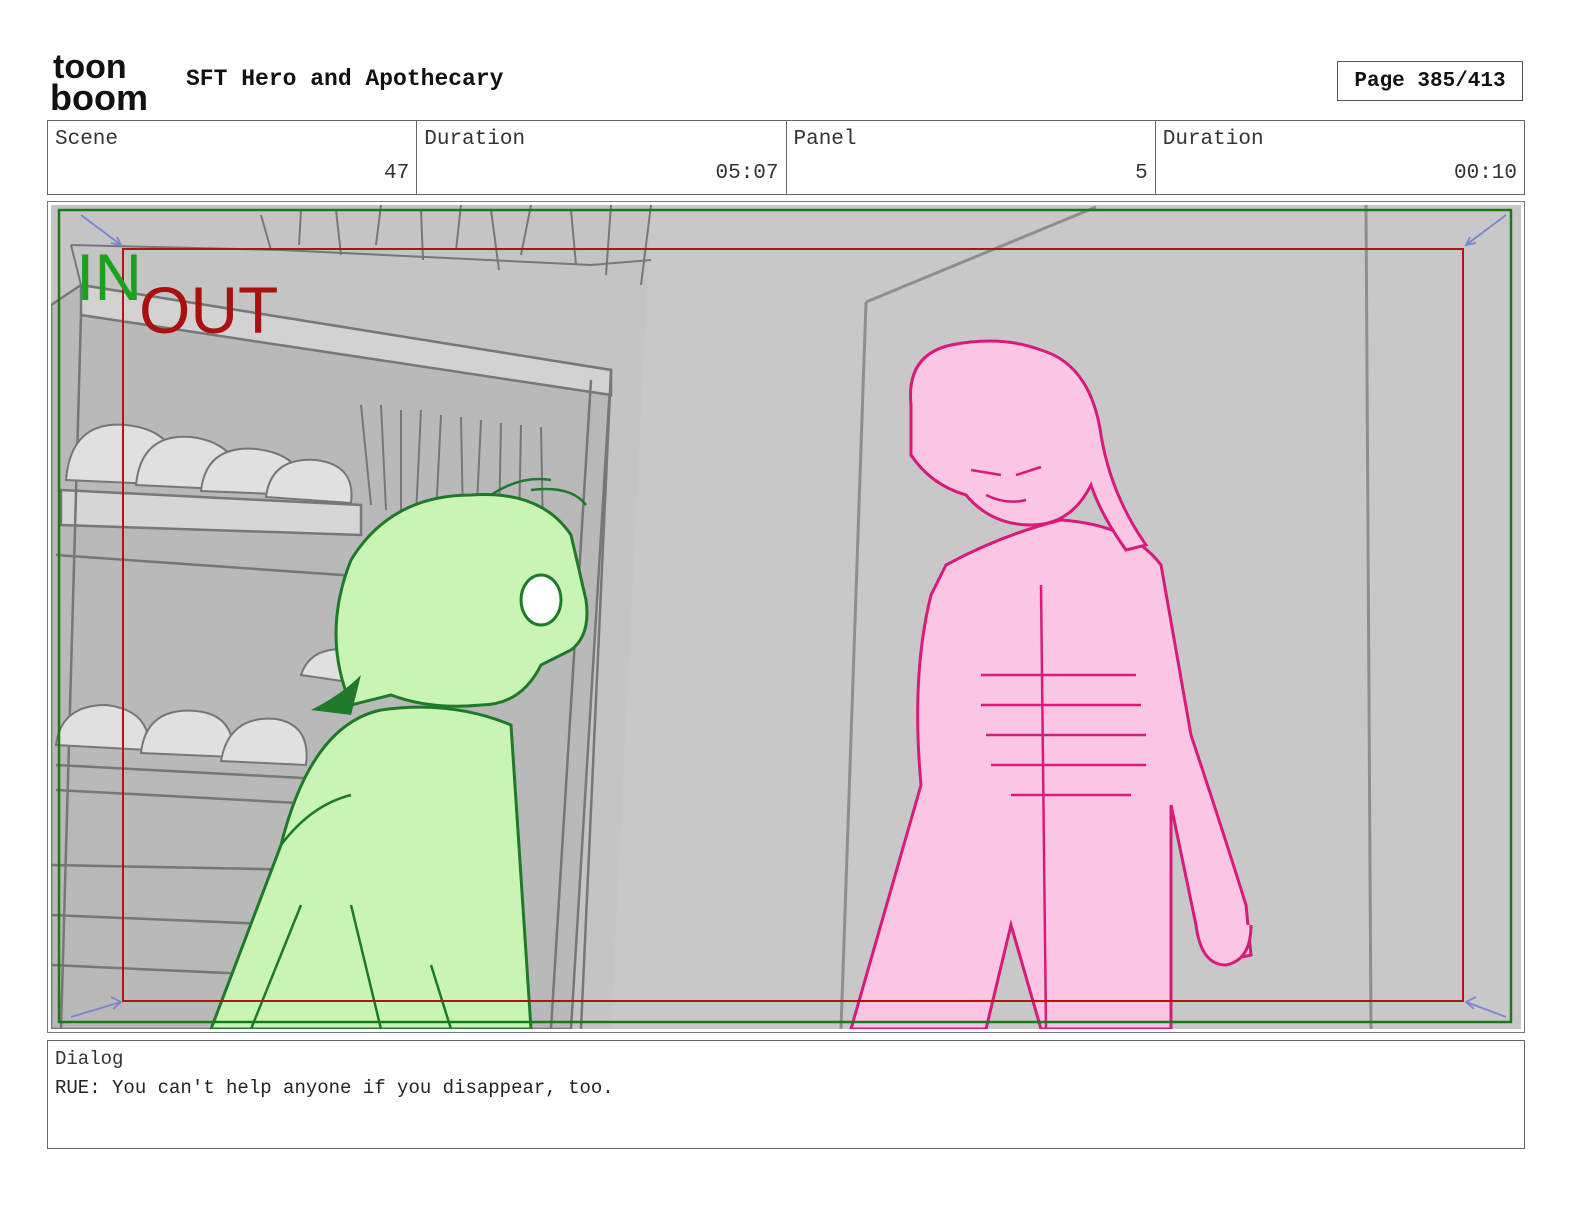 The image size is (1584, 1224). What do you see at coordinates (397, 173) in the screenshot?
I see `scene-value: 47` at bounding box center [397, 173].